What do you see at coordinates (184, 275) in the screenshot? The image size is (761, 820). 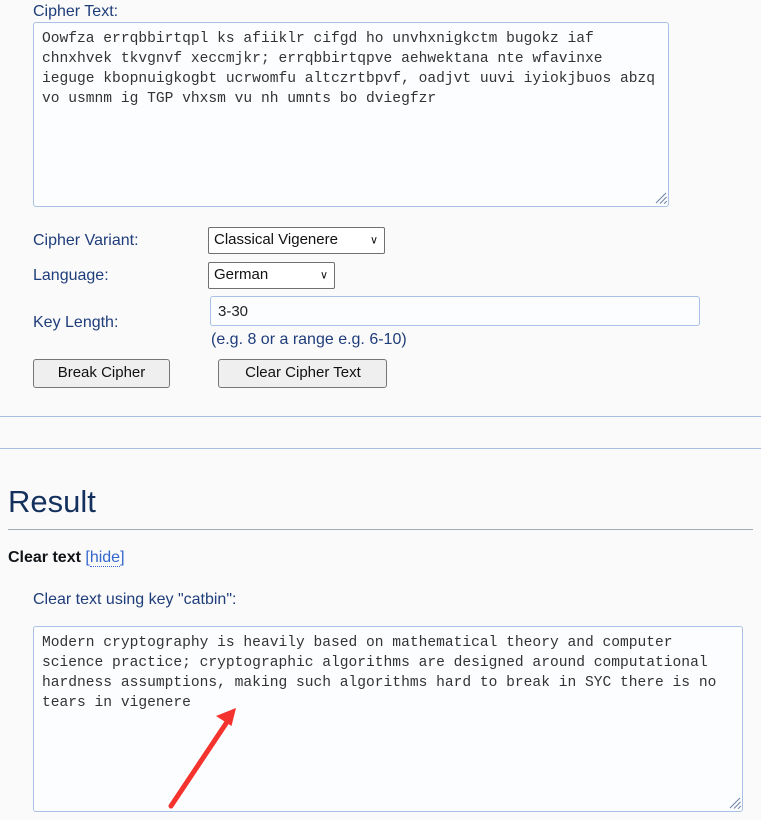 I see `language-row: Language: German ∨` at bounding box center [184, 275].